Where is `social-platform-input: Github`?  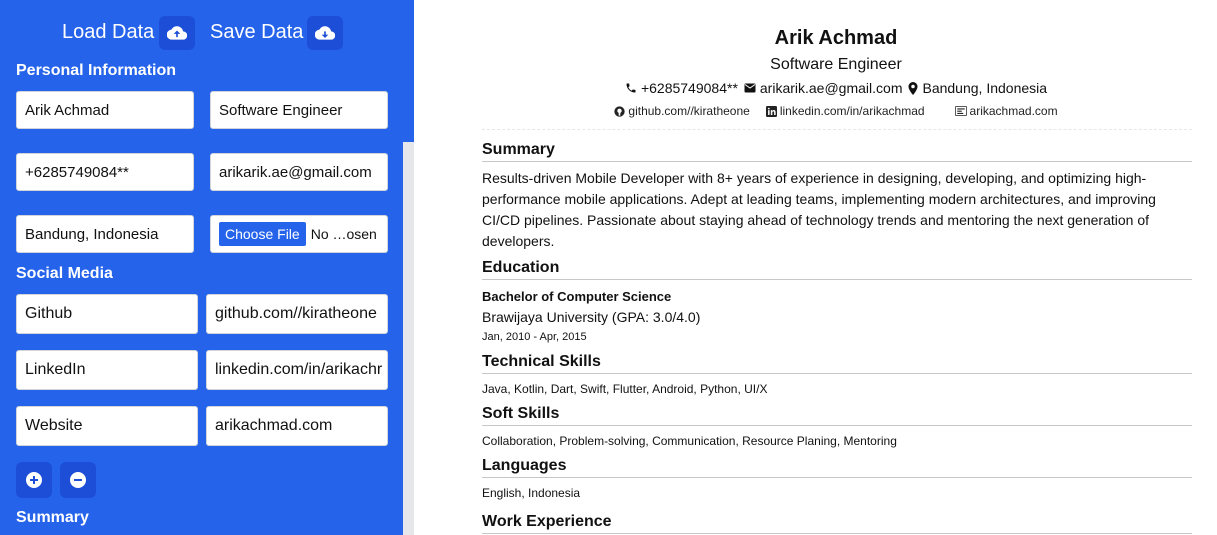
social-platform-input: Github is located at coordinates (107, 314).